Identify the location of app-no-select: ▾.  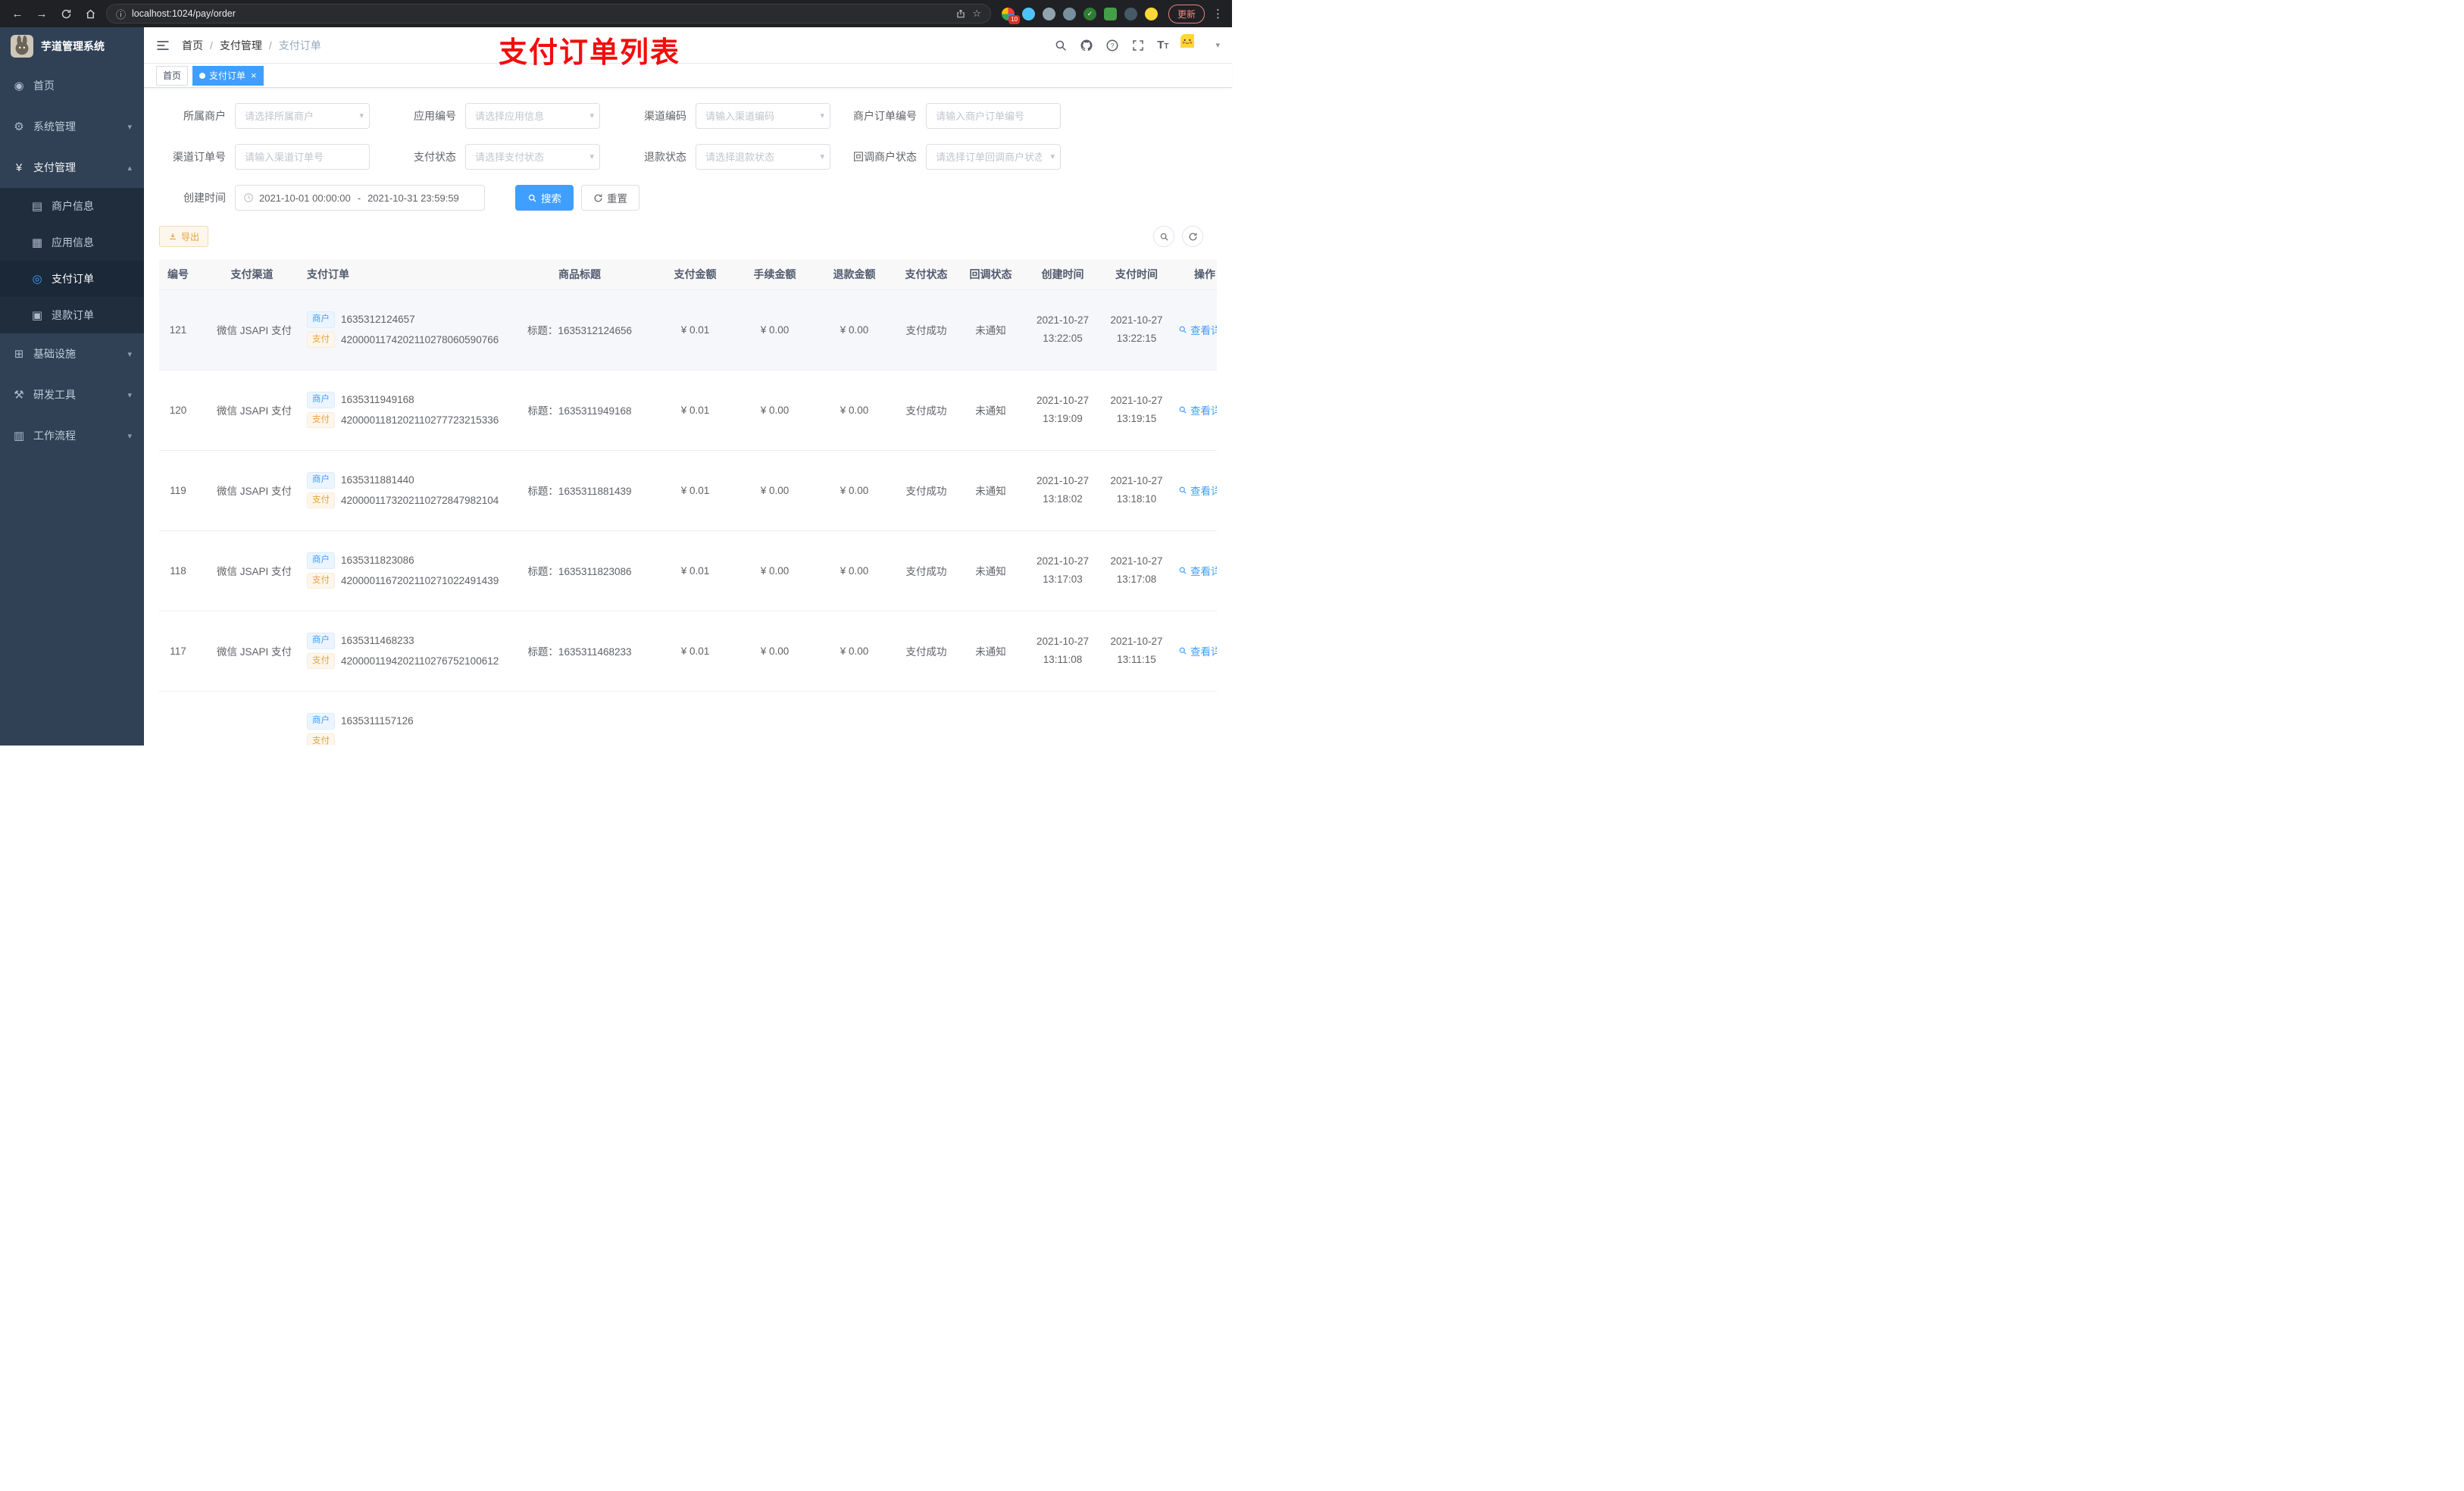
(532, 116).